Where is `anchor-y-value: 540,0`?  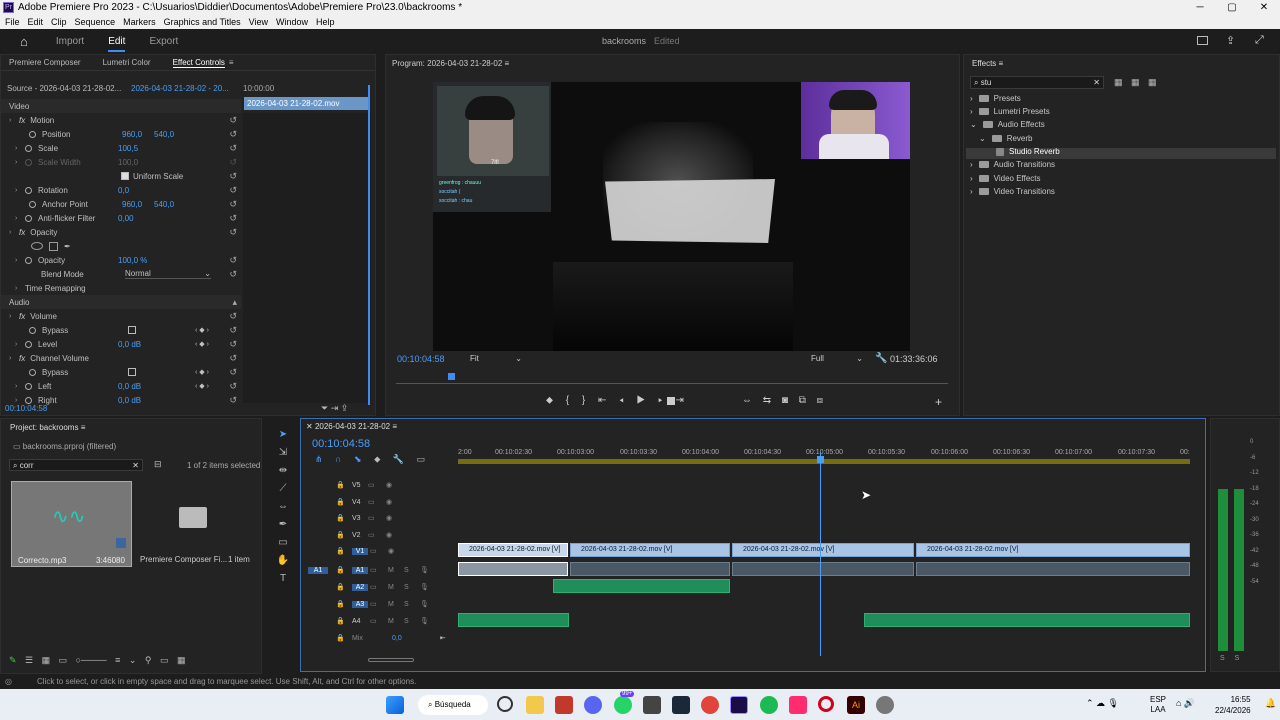 anchor-y-value: 540,0 is located at coordinates (164, 204).